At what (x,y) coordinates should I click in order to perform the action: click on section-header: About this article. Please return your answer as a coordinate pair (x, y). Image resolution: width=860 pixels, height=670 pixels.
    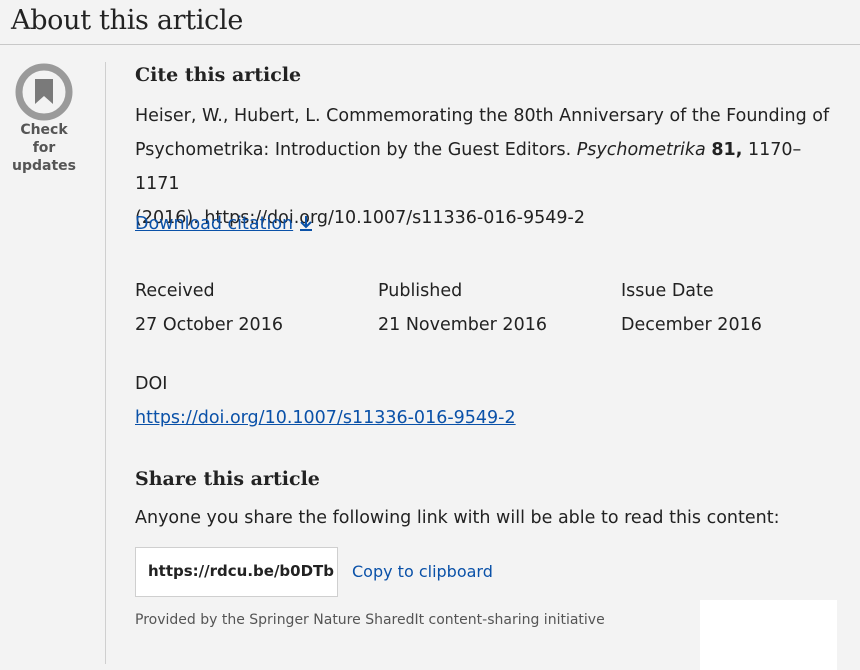
    Looking at the image, I should click on (430, 22).